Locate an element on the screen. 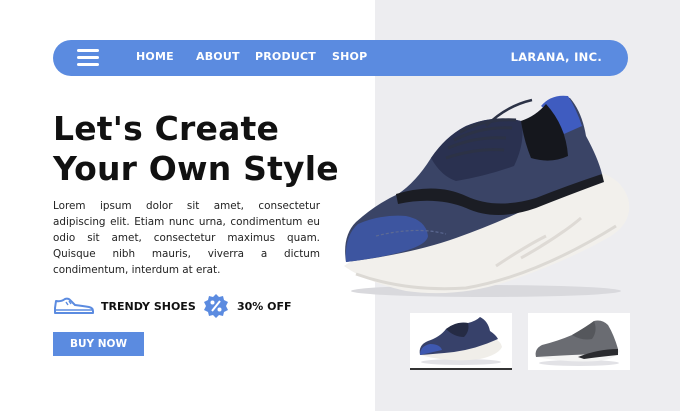 Image resolution: width=680 pixels, height=411 pixels. page-title: Let's Create Your Own Style is located at coordinates (196, 149).